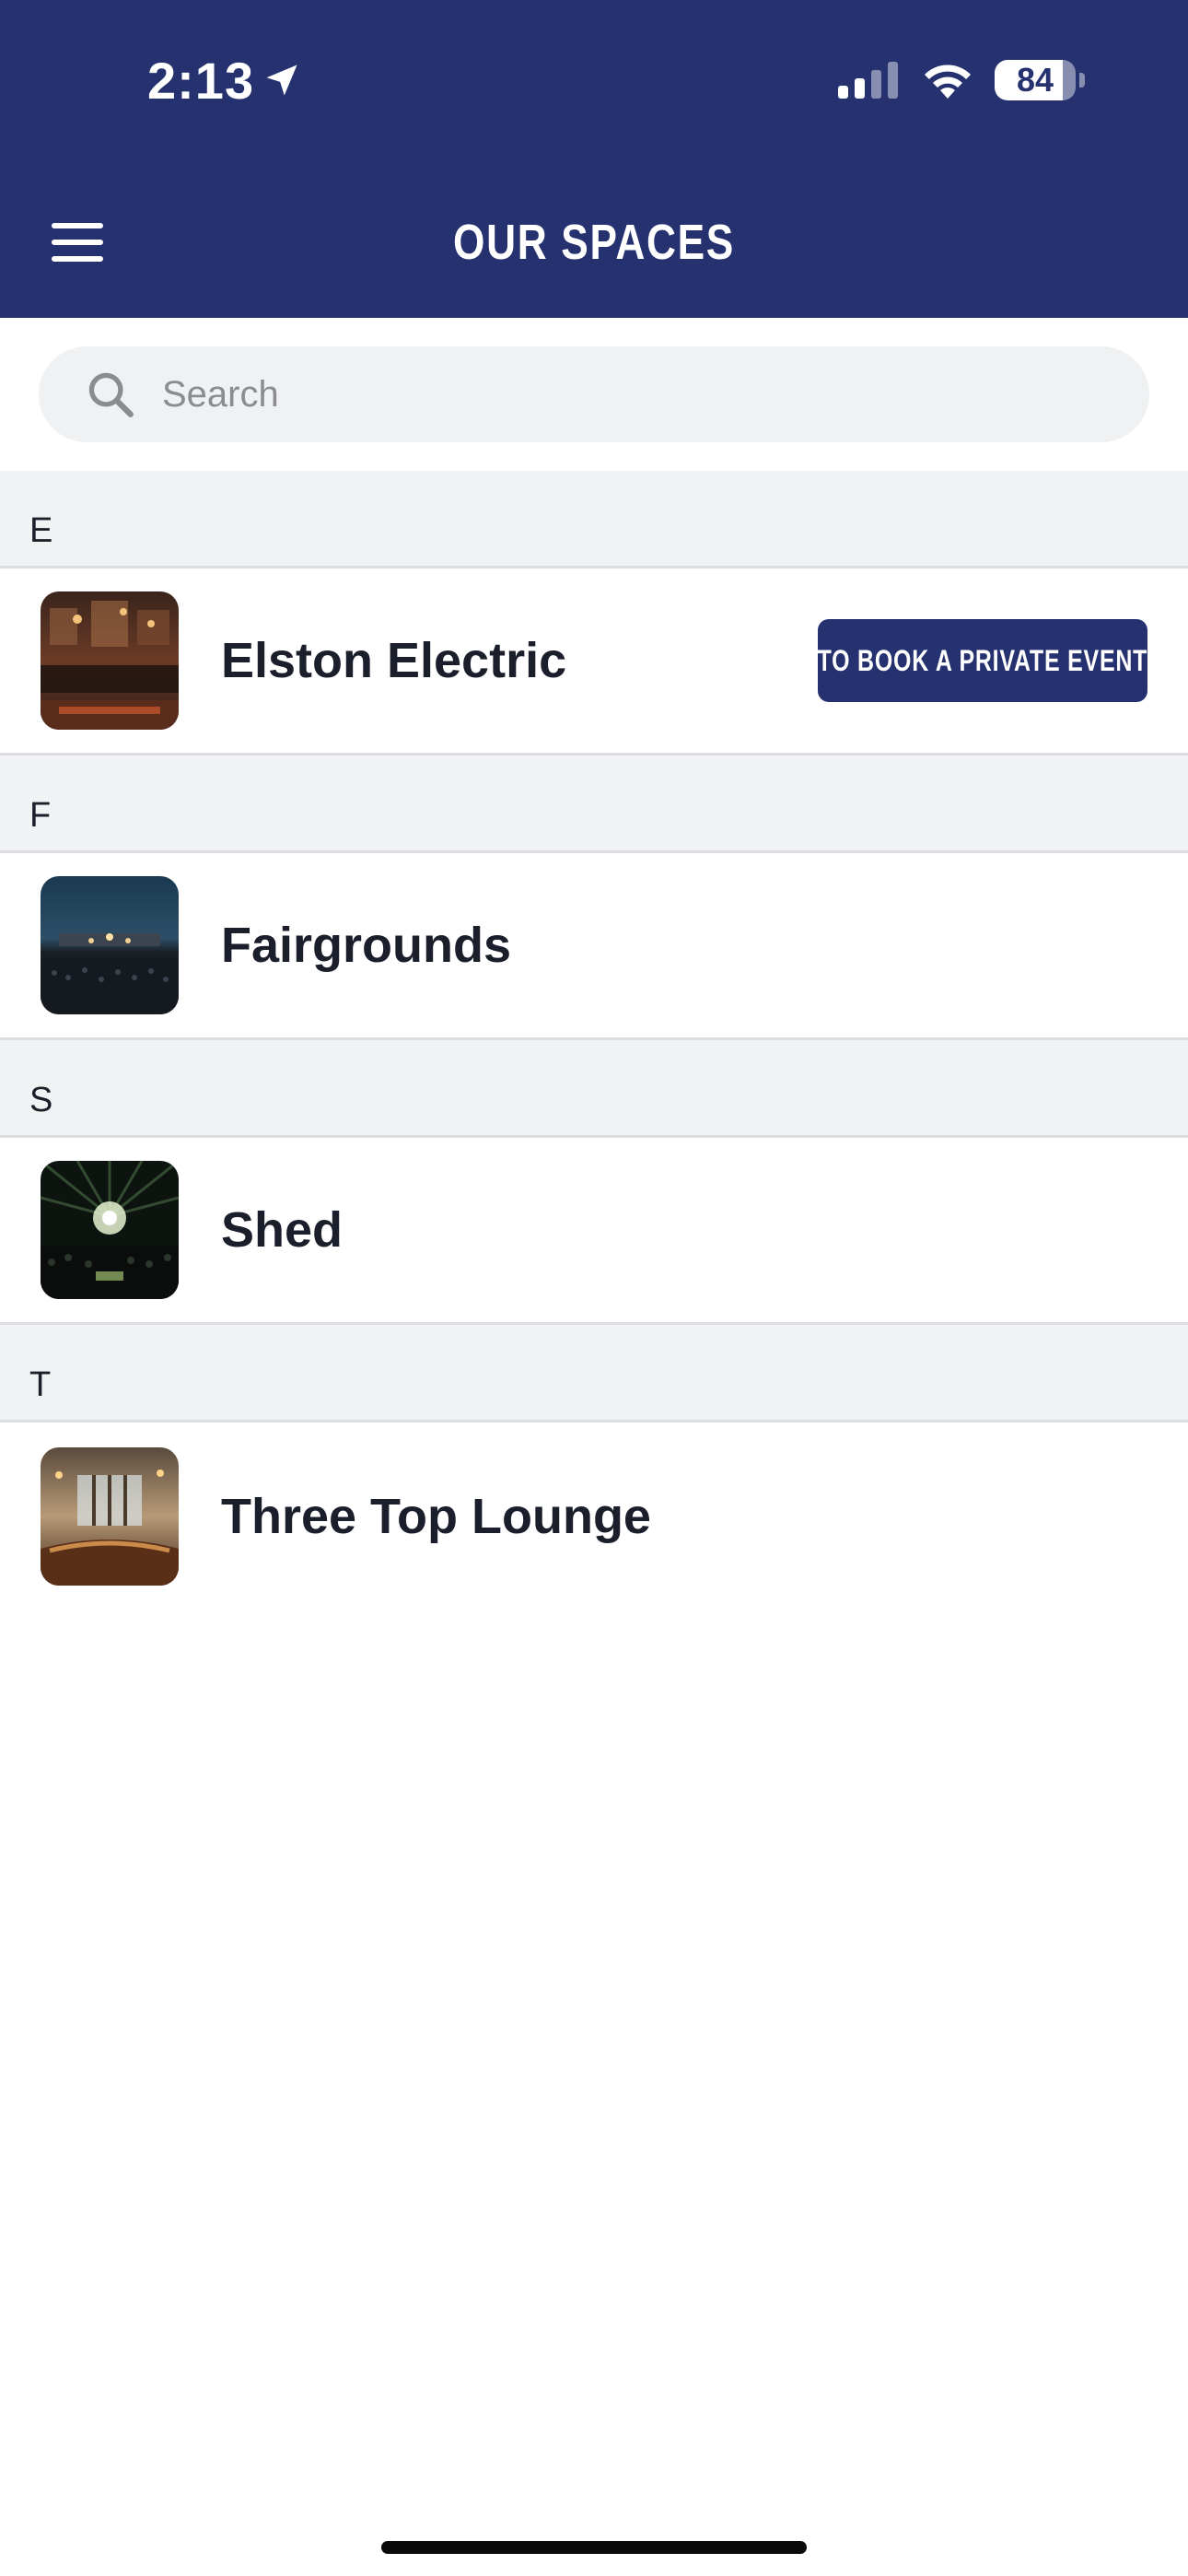  I want to click on space-name: Elston Electric, so click(394, 660).